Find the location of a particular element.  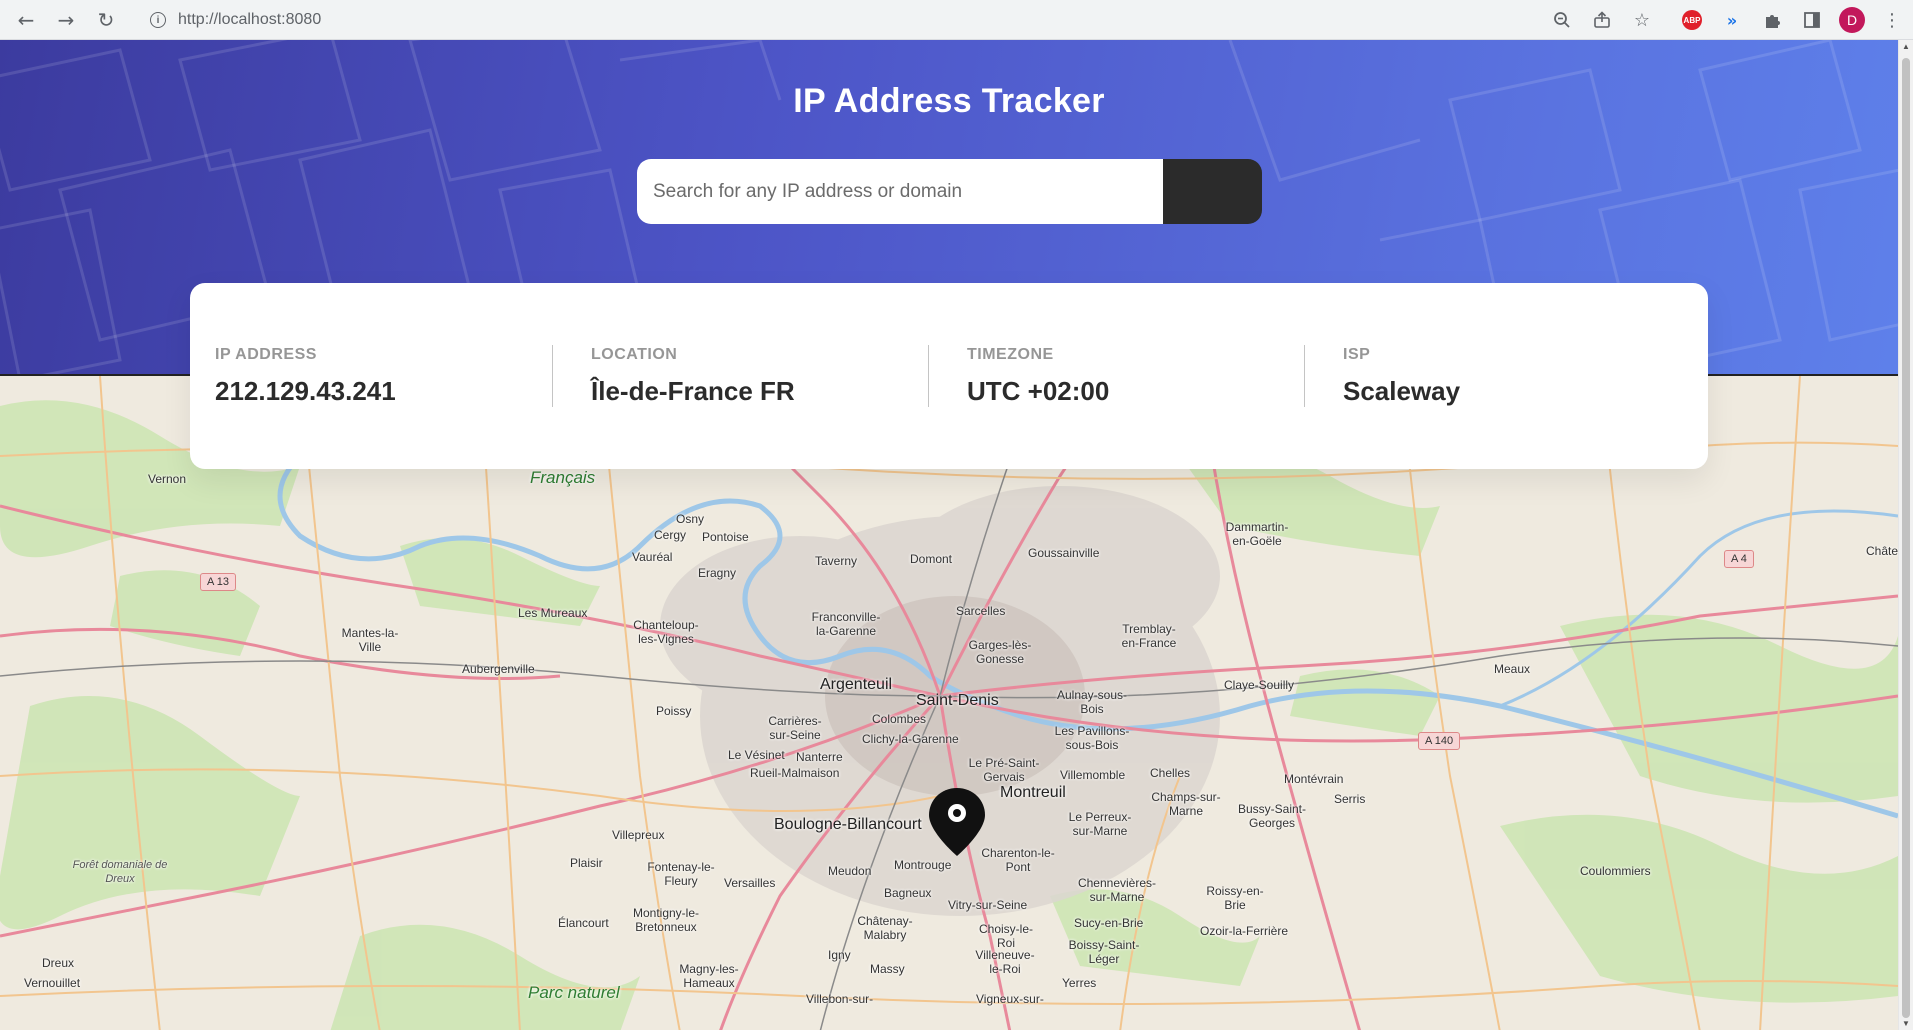

timezone-value: UTC +02:00 is located at coordinates (1038, 391).